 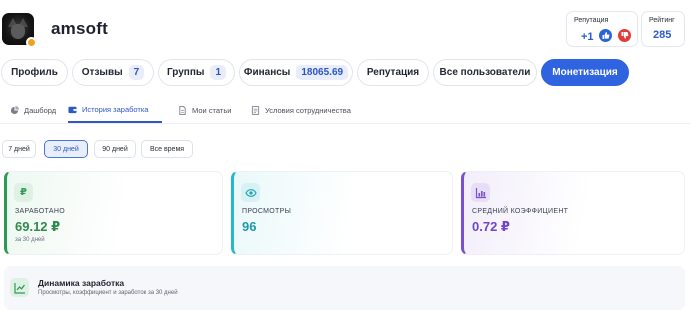 What do you see at coordinates (218, 72) in the screenshot?
I see `tab-count-badge: 1` at bounding box center [218, 72].